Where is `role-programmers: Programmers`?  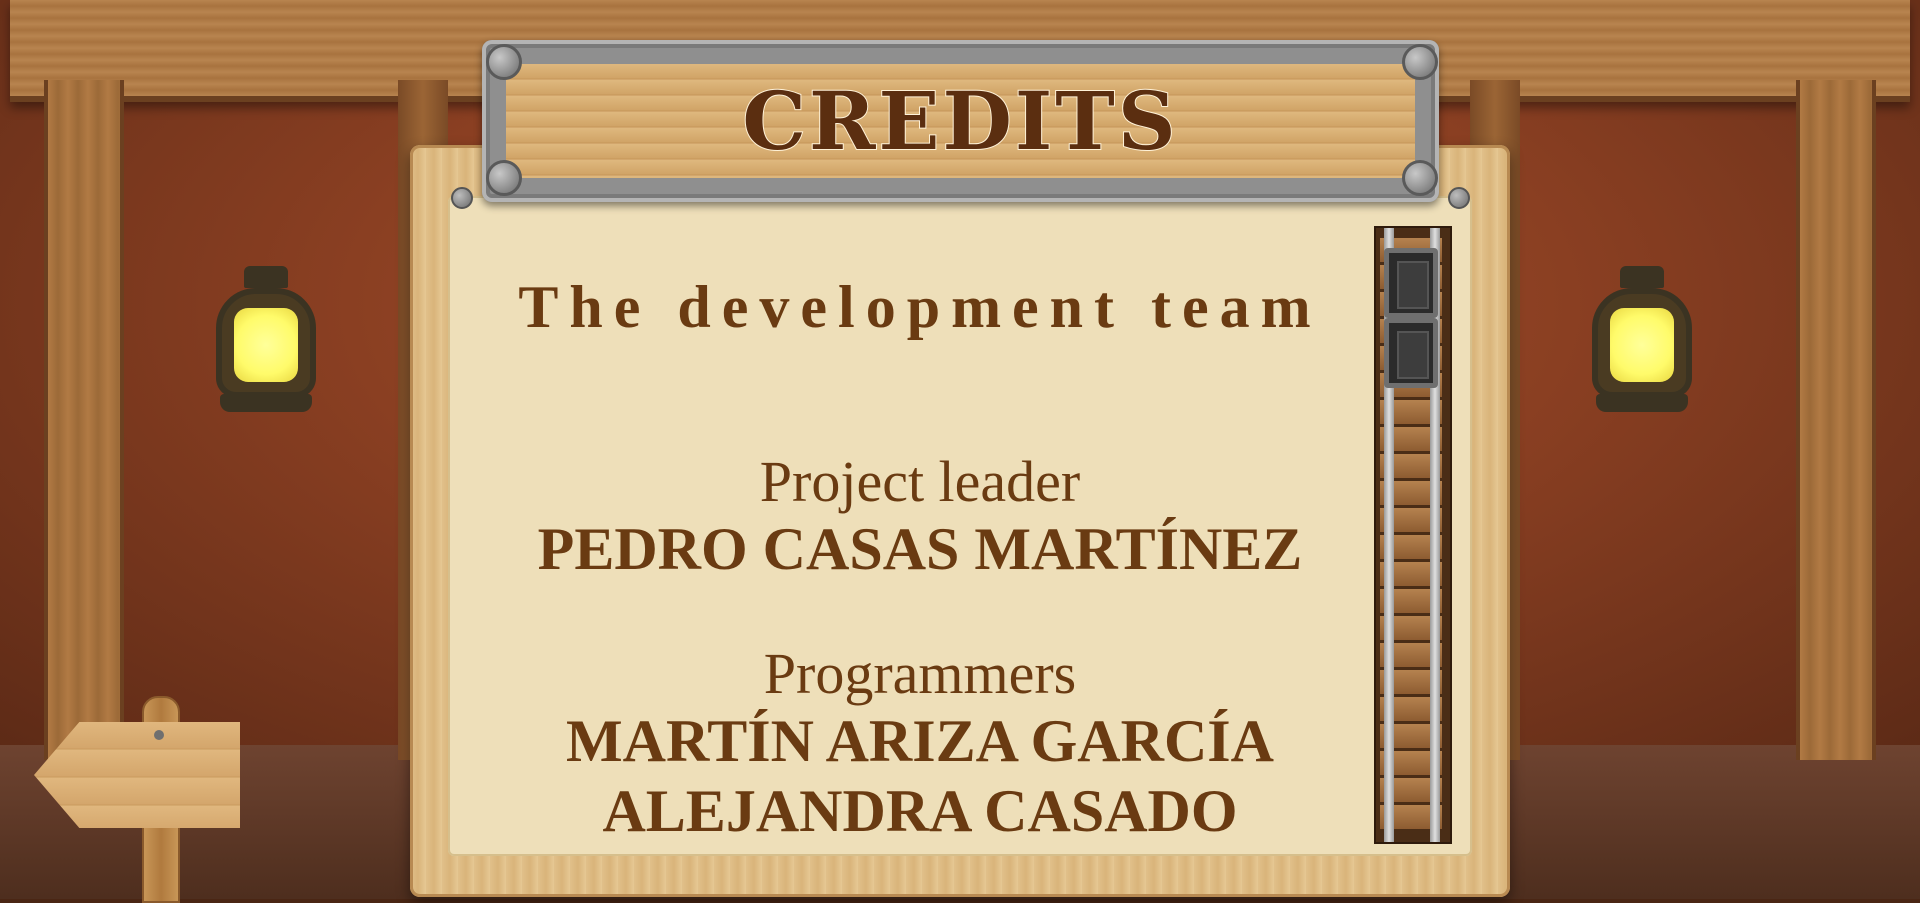 role-programmers: Programmers is located at coordinates (920, 673).